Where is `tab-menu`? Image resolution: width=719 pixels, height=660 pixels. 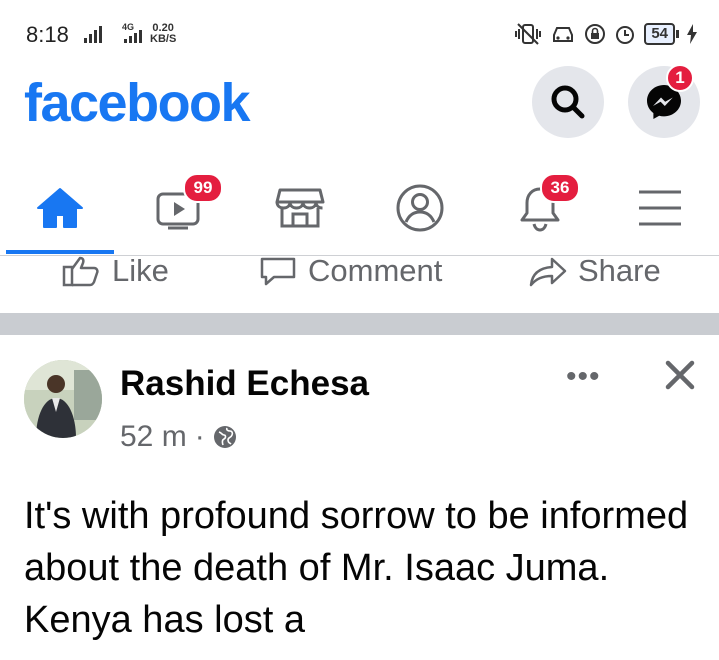 tab-menu is located at coordinates (659, 208).